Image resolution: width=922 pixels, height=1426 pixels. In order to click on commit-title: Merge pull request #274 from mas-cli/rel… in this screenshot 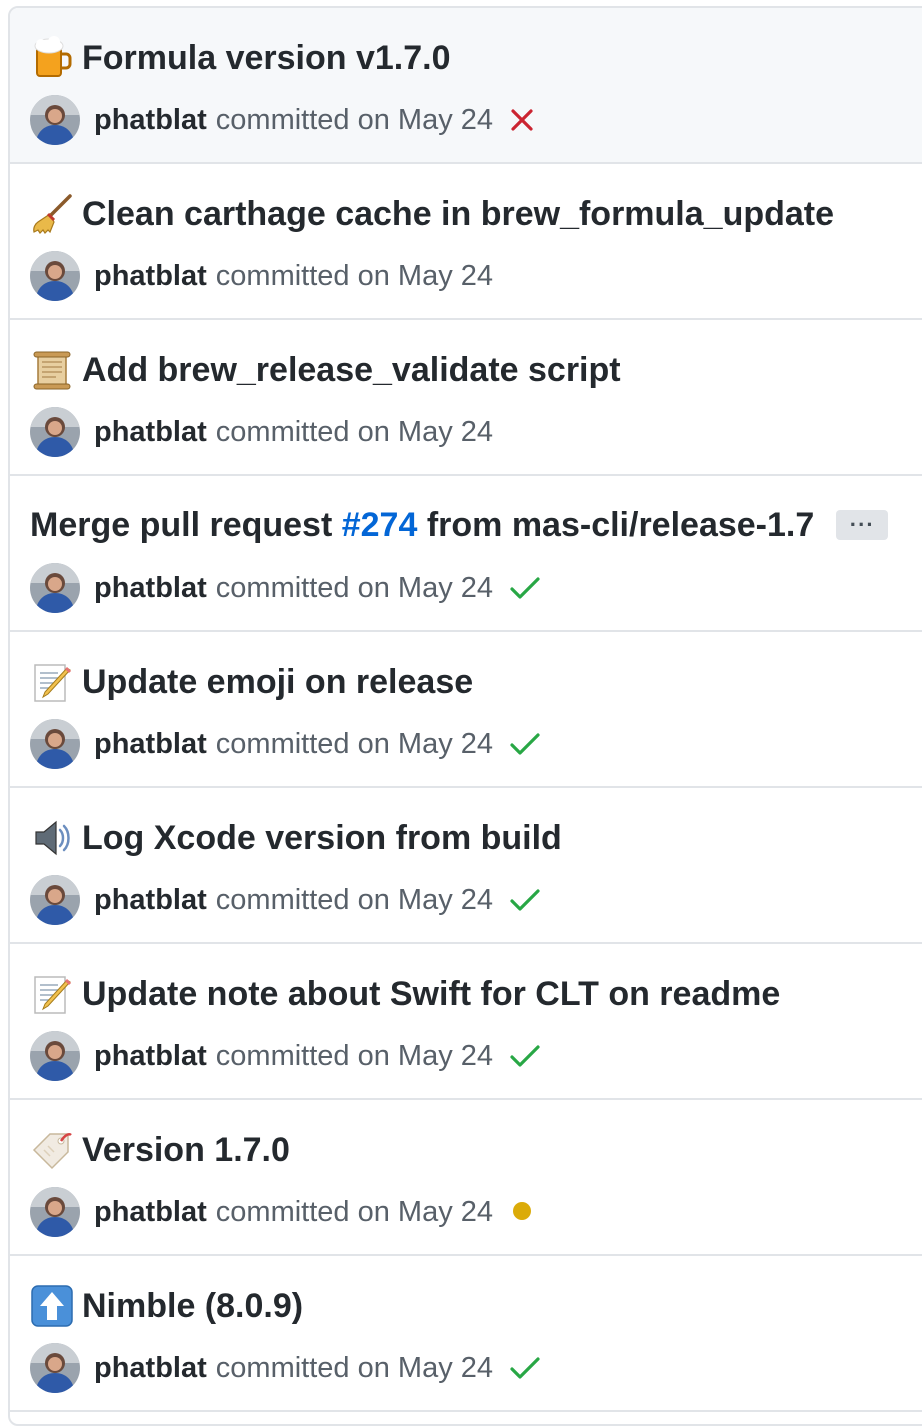, I will do `click(422, 525)`.